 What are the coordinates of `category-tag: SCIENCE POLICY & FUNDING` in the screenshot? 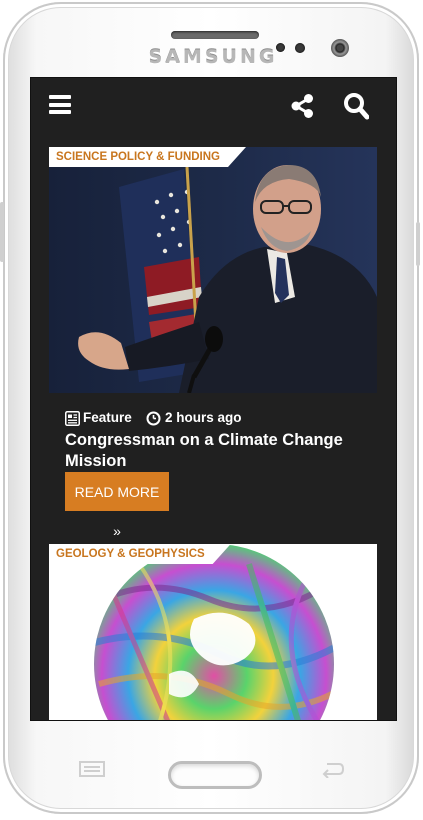 It's located at (147, 157).